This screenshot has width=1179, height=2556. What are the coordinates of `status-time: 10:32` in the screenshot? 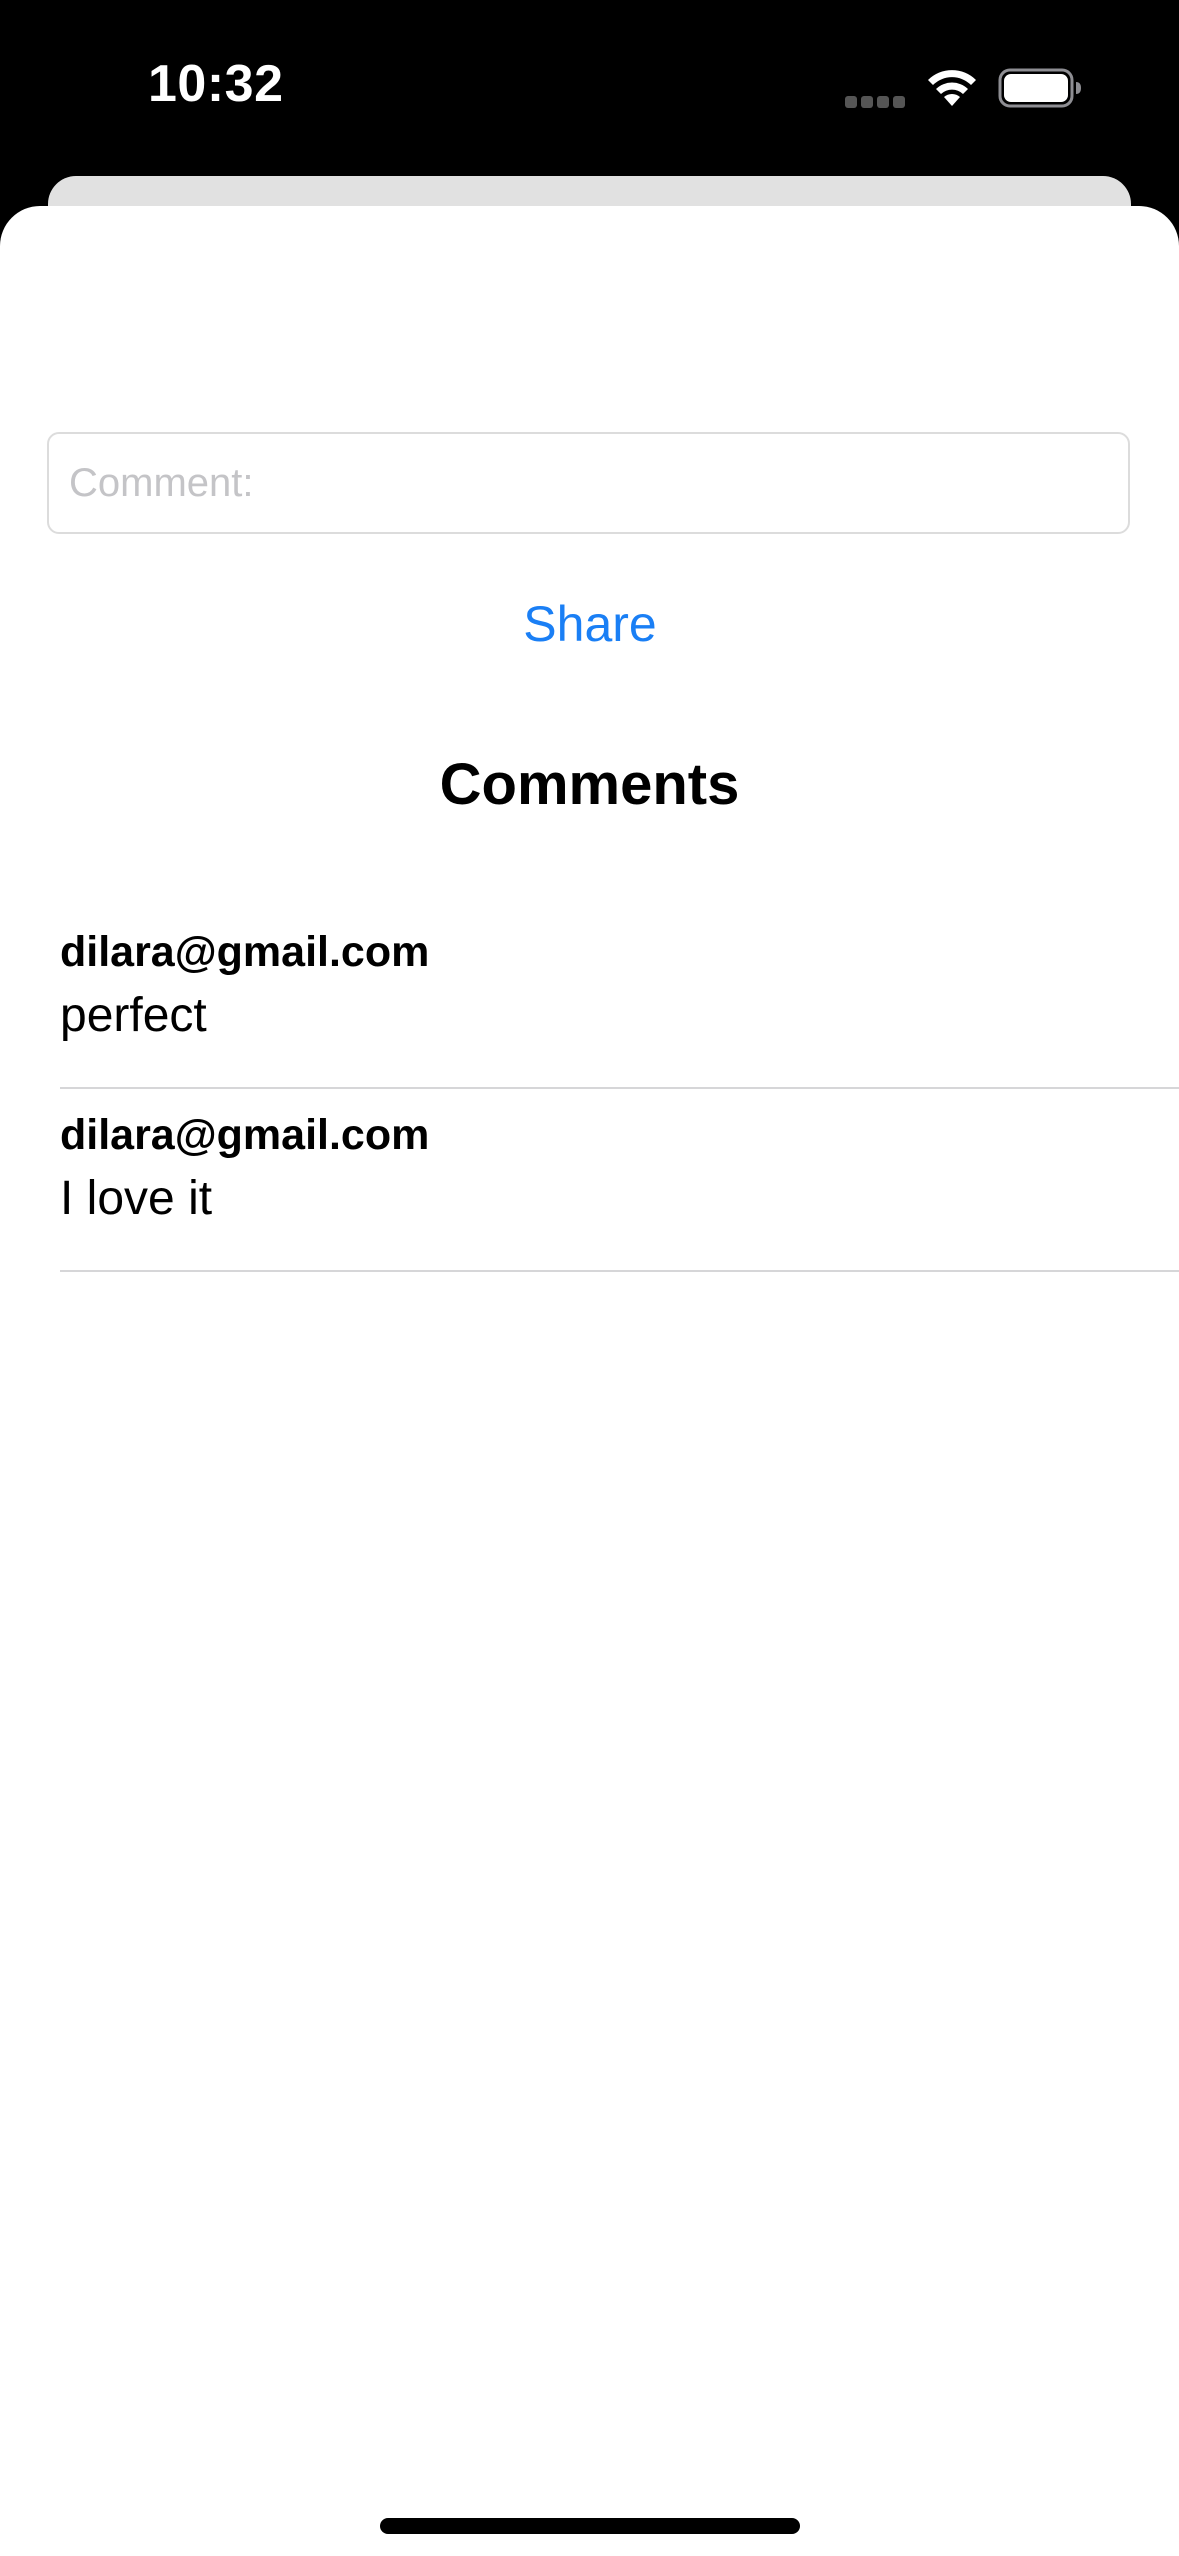 It's located at (216, 84).